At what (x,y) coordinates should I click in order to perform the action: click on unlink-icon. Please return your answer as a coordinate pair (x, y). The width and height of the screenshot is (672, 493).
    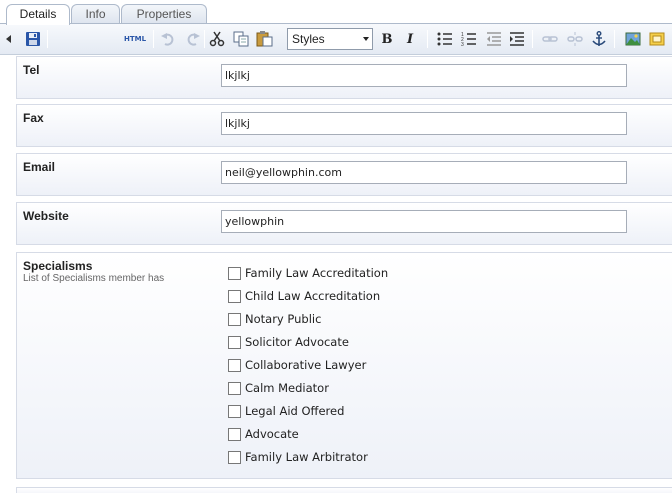
    Looking at the image, I should click on (575, 39).